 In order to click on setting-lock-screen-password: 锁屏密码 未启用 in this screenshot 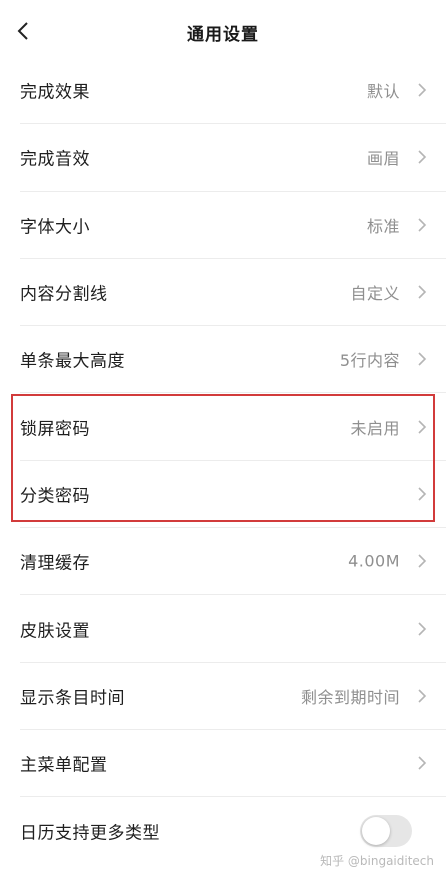, I will do `click(233, 427)`.